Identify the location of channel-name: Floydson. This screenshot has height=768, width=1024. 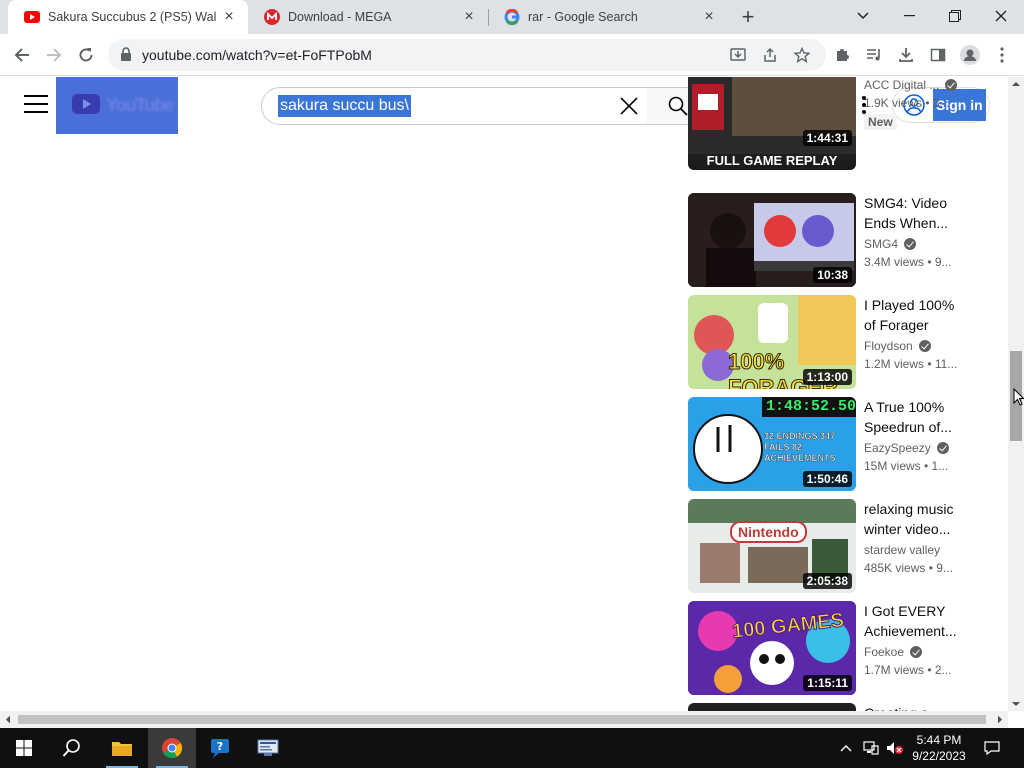
(914, 346).